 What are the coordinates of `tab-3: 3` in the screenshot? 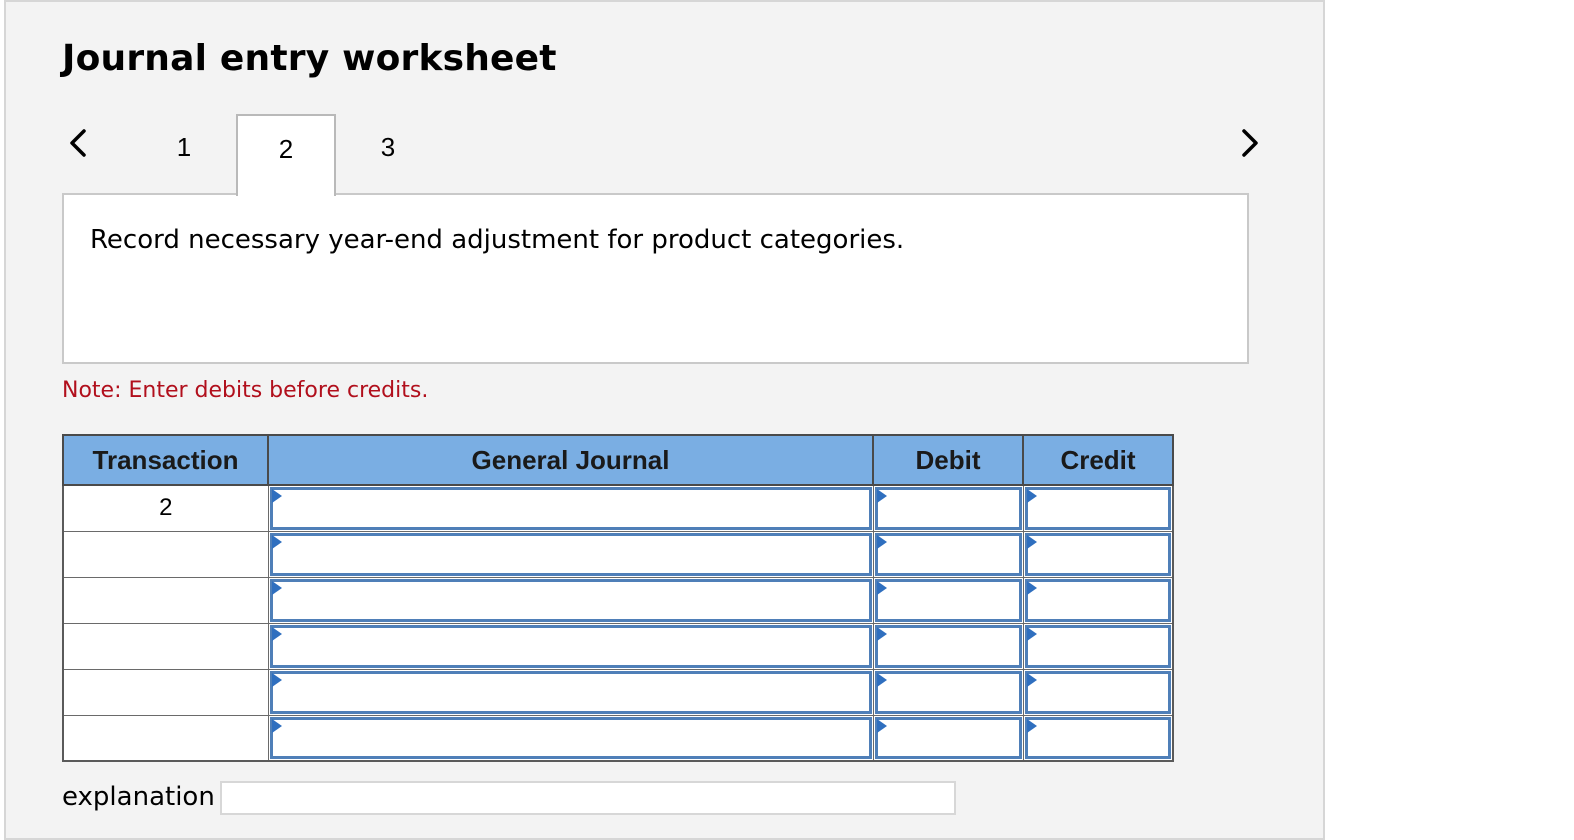 It's located at (388, 154).